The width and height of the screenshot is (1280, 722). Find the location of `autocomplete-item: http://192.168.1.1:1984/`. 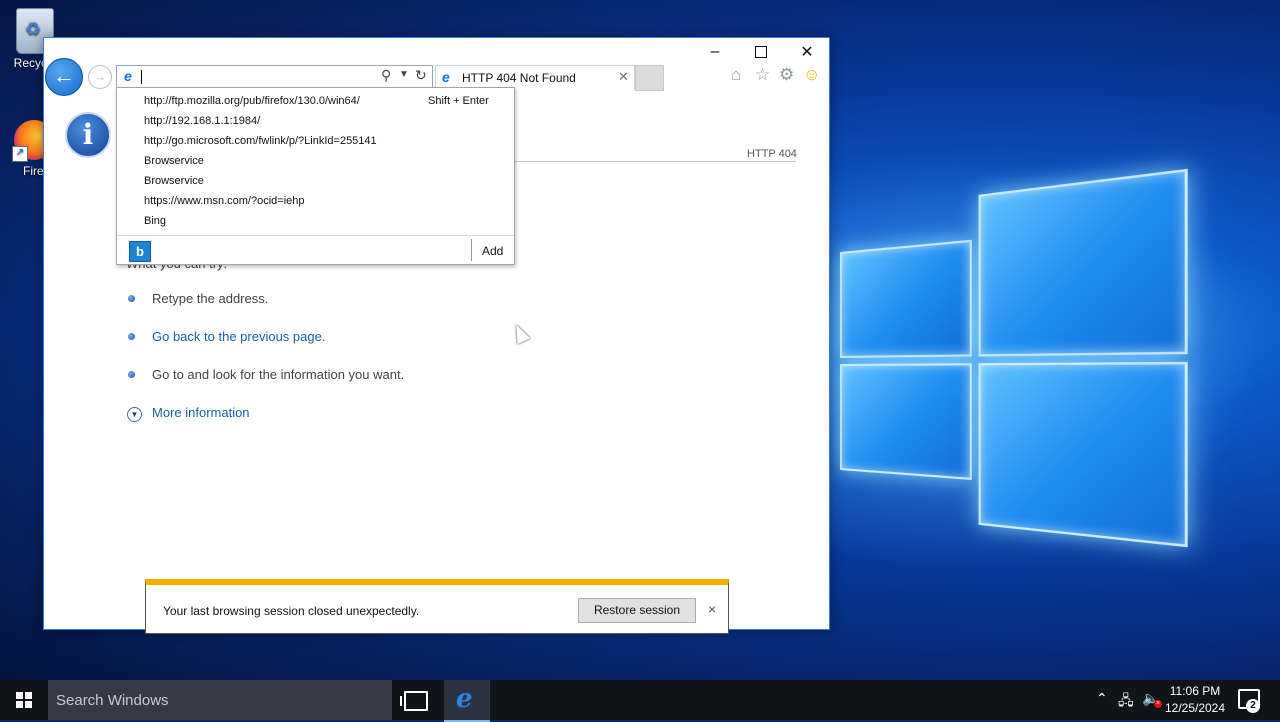

autocomplete-item: http://192.168.1.1:1984/ is located at coordinates (202, 121).